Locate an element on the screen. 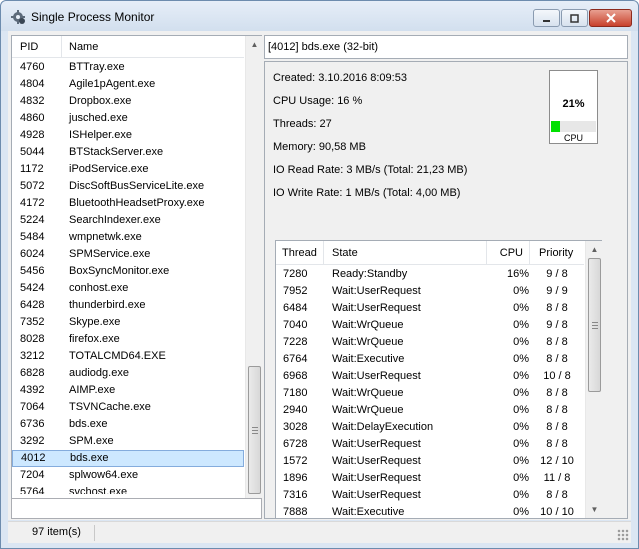  column-header-state: State is located at coordinates (405, 252).